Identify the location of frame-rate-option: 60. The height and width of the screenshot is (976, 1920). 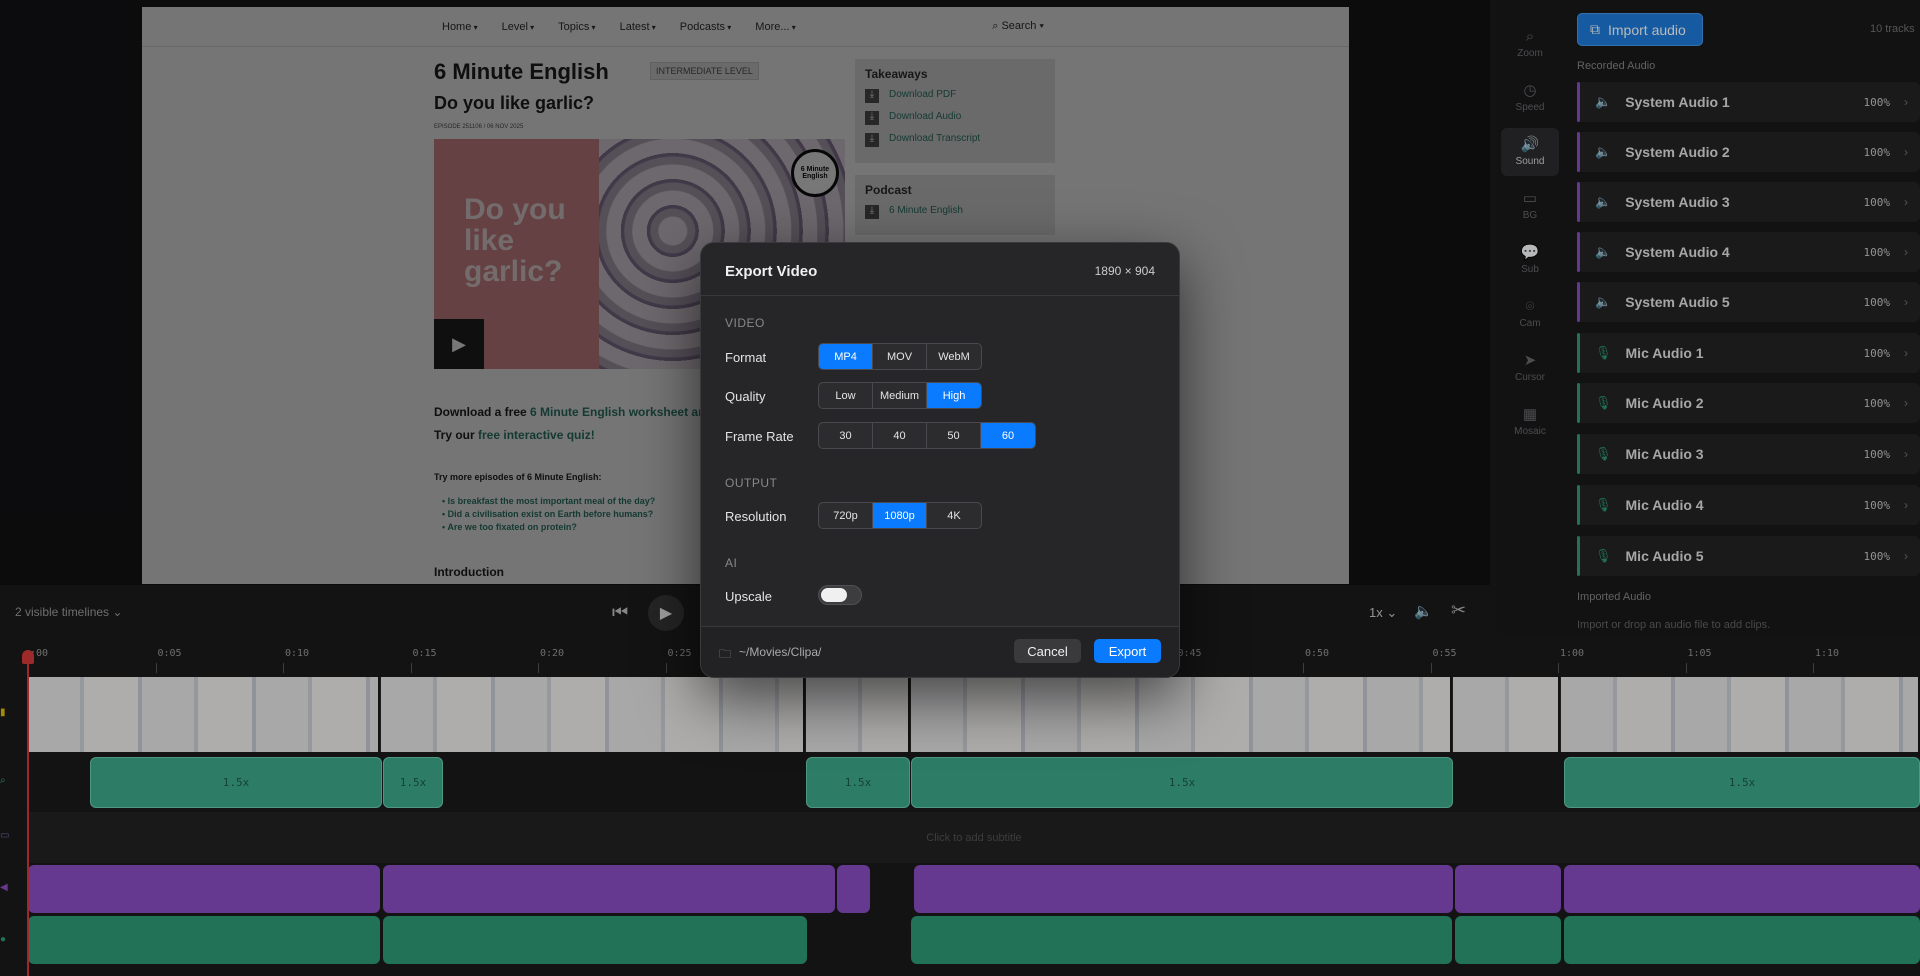
(1008, 435).